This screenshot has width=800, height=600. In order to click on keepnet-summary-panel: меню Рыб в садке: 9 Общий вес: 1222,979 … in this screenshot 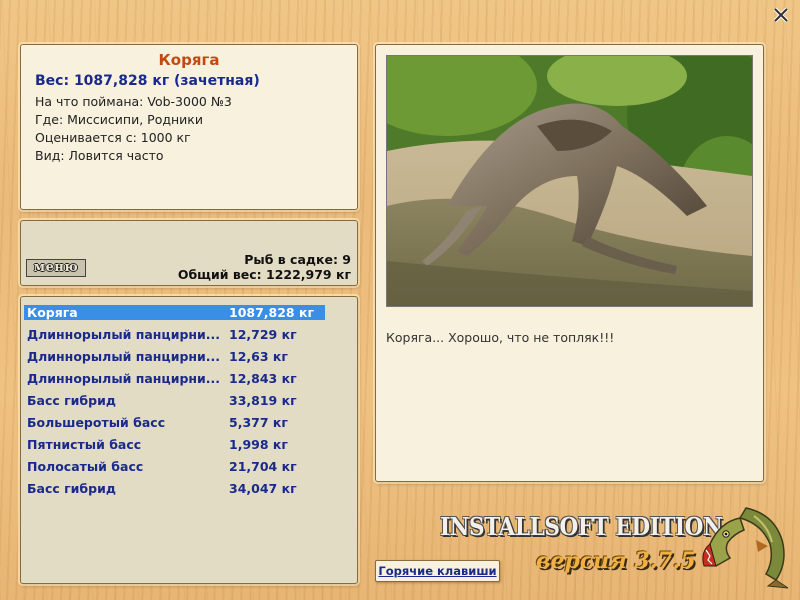, I will do `click(189, 253)`.